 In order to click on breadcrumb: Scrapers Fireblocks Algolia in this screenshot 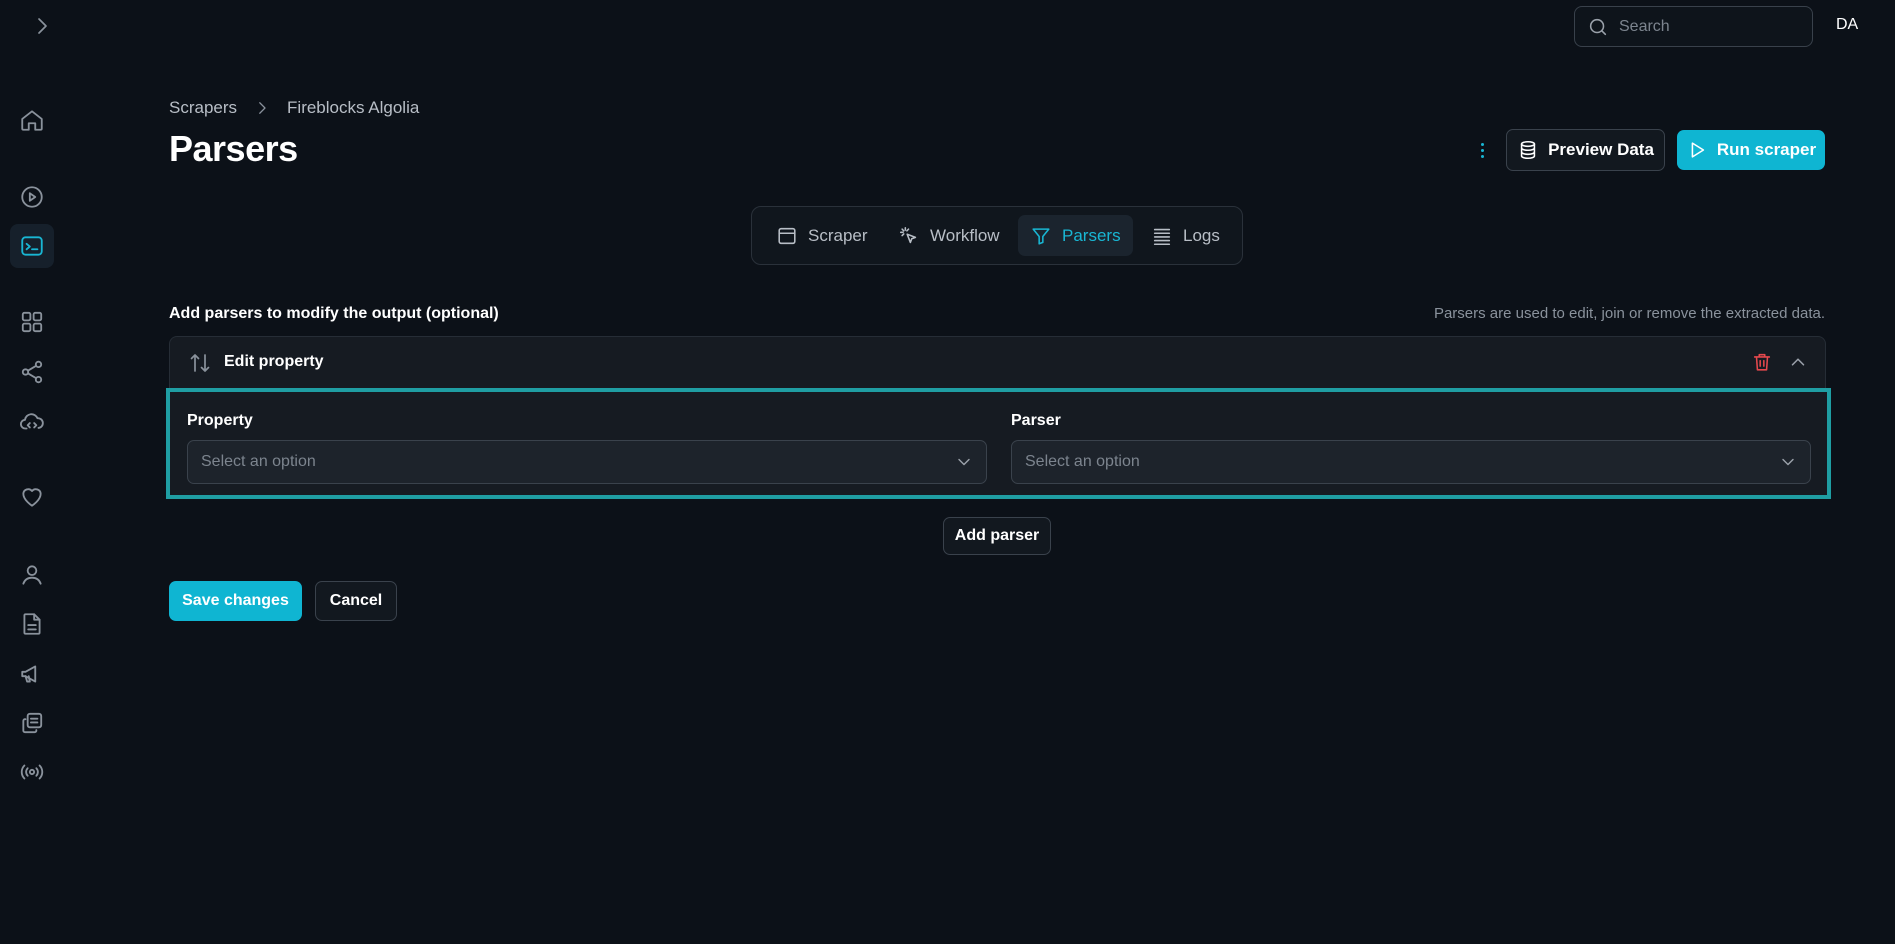, I will do `click(294, 108)`.